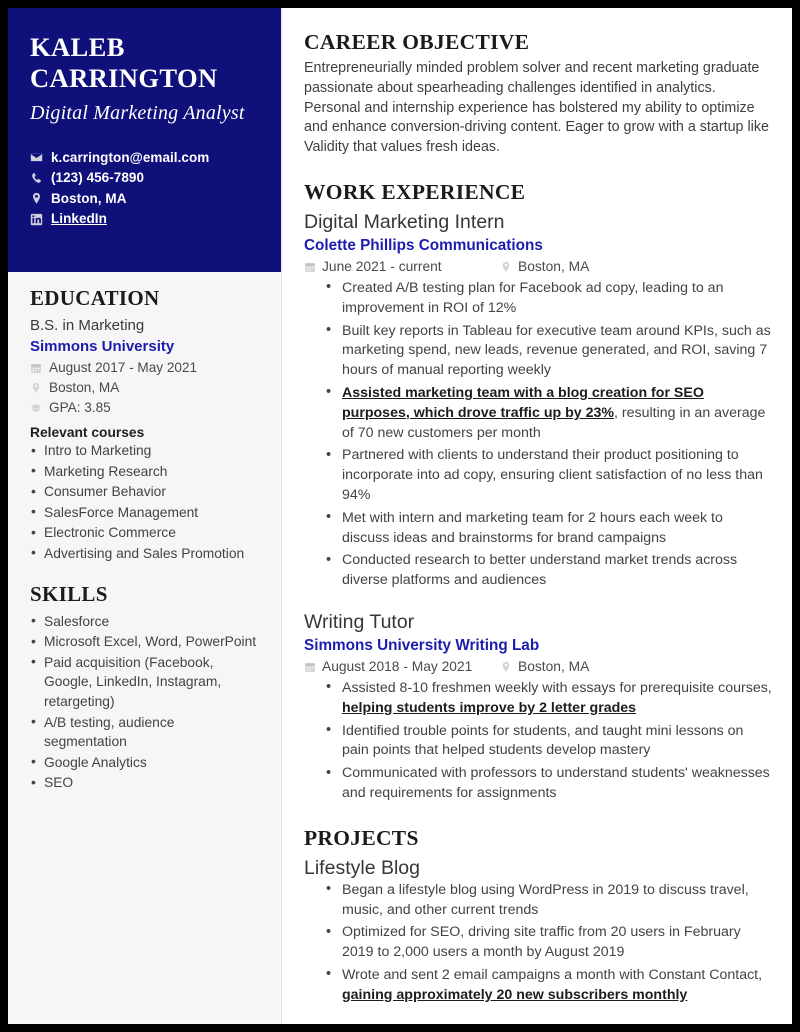 This screenshot has width=800, height=1032. I want to click on contact-item-location: Boston, MA, so click(144, 199).